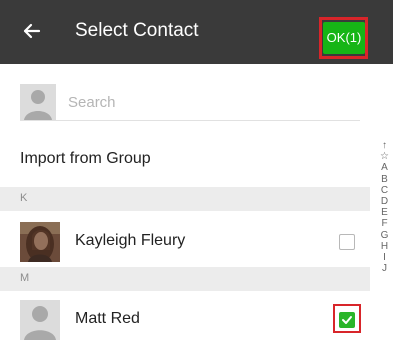  Describe the element at coordinates (384, 257) in the screenshot. I see `index-letter: I` at that location.